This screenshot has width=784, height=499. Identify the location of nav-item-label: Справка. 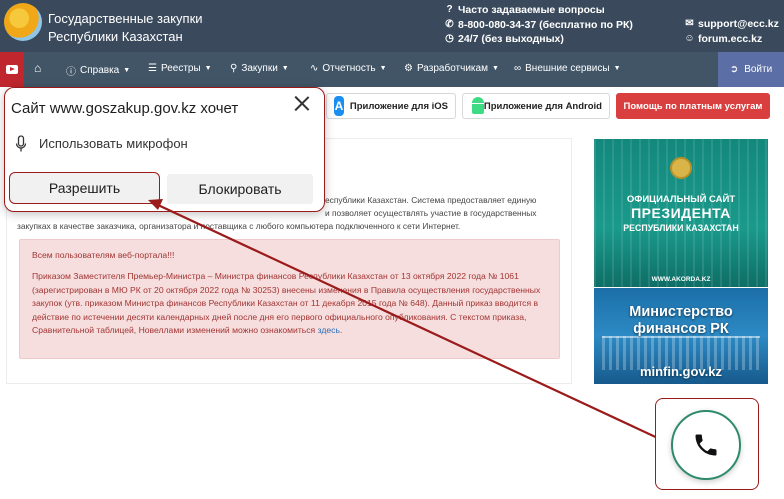
(100, 70).